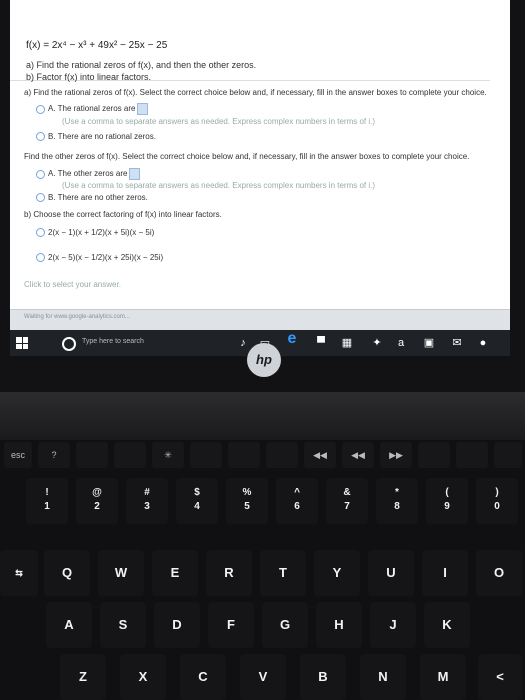 The height and width of the screenshot is (700, 525). I want to click on key-8: * 8, so click(397, 501).